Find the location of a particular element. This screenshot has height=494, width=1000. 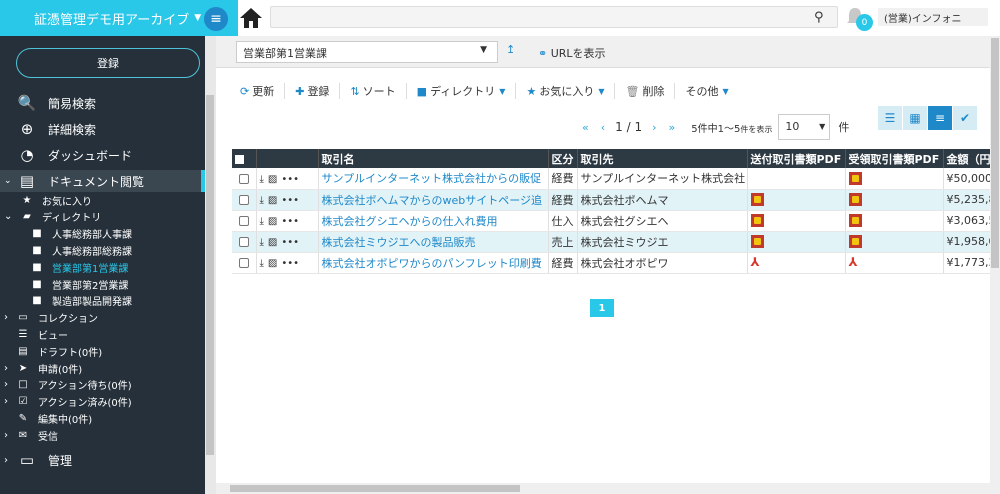

sidebar-item-admin: › ▭ 管理 is located at coordinates (102, 460).